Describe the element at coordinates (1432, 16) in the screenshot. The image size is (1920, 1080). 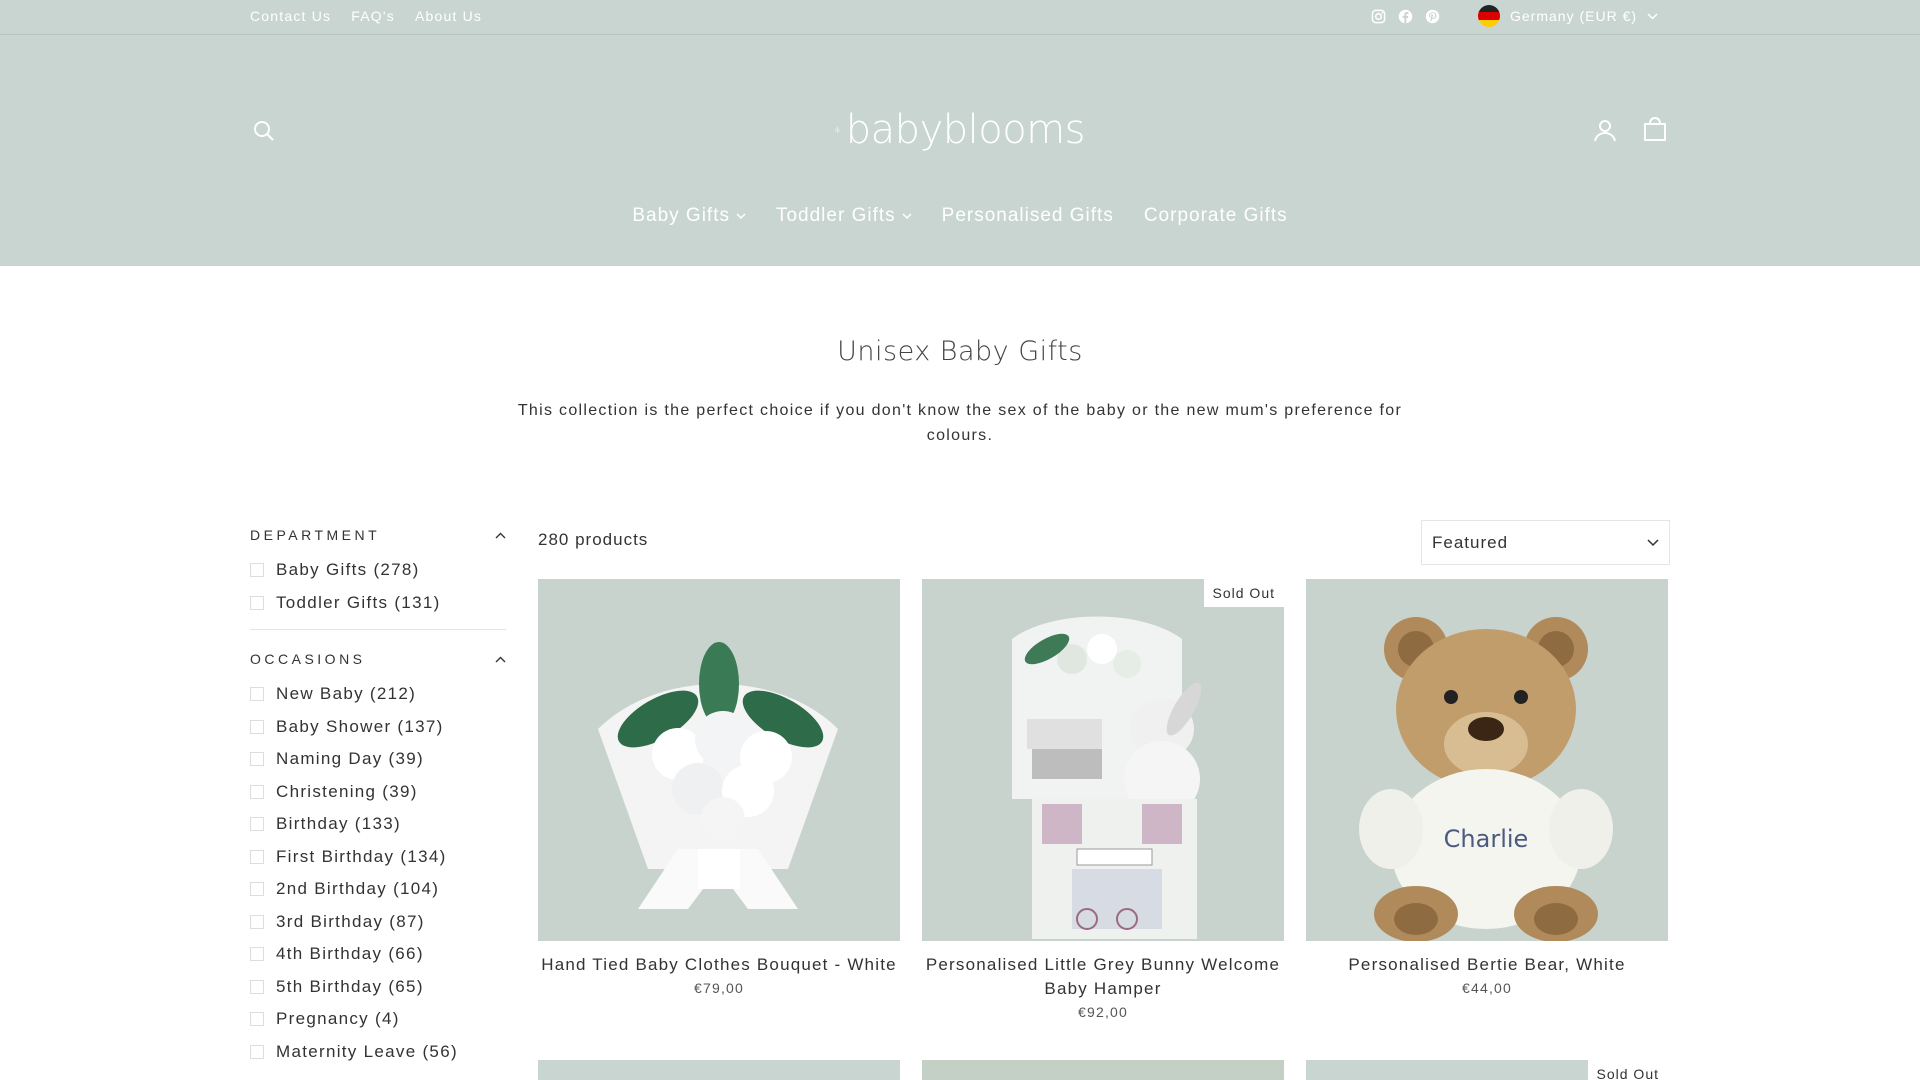
I see `pinterest-icon` at that location.